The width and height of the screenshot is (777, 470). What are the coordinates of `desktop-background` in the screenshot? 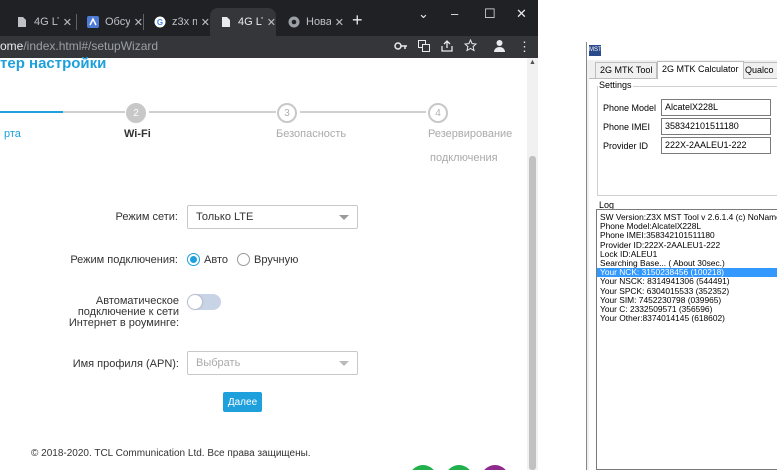 It's located at (562, 235).